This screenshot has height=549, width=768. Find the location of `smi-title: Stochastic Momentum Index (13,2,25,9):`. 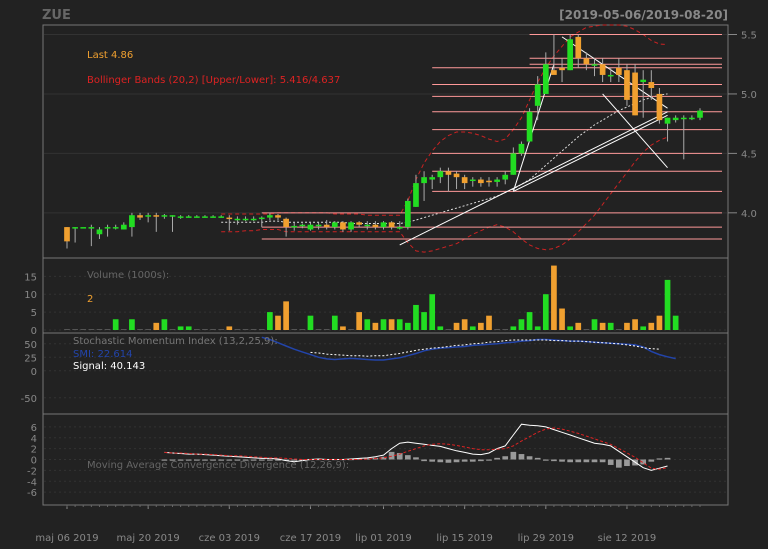

smi-title: Stochastic Momentum Index (13,2,25,9): is located at coordinates (175, 341).